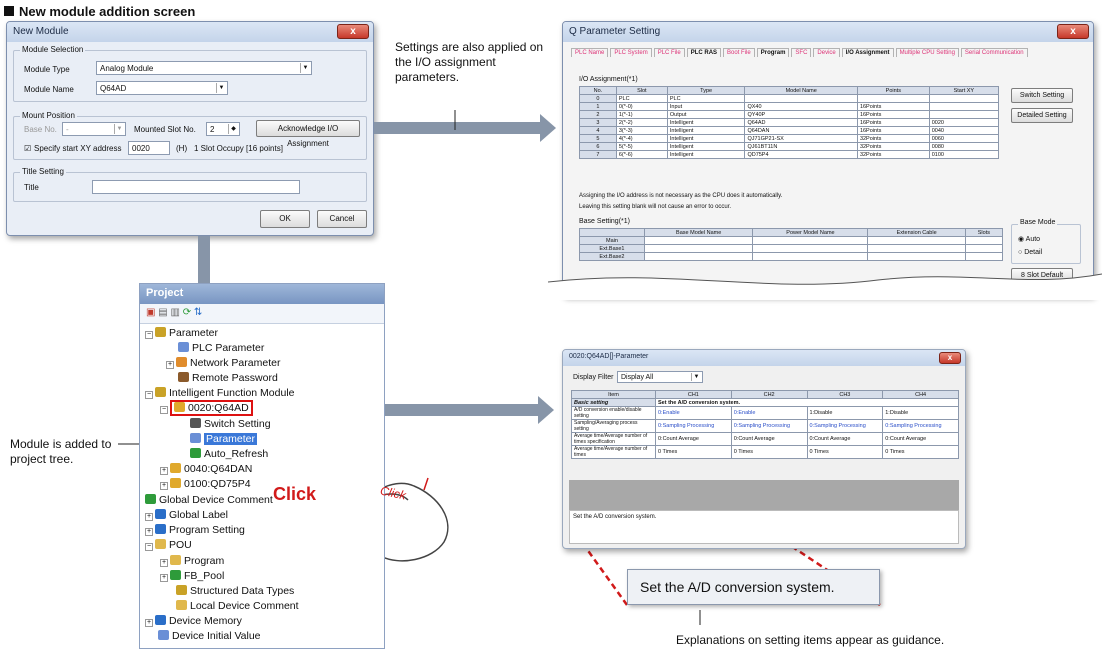 The image size is (1102, 654). I want to click on tree-item-structured-data-types: Structured Data Types, so click(235, 591).